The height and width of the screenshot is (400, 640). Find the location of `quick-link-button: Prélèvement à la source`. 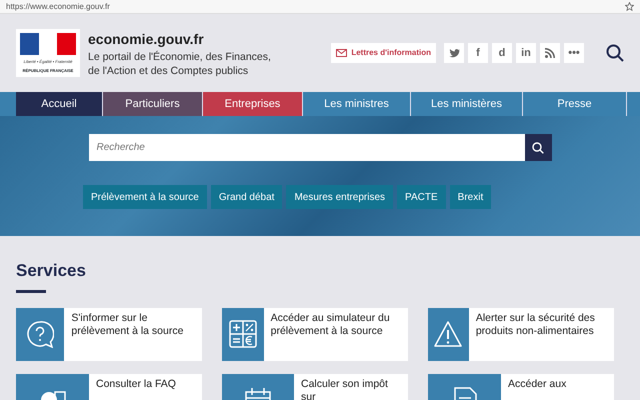

quick-link-button: Prélèvement à la source is located at coordinates (145, 197).